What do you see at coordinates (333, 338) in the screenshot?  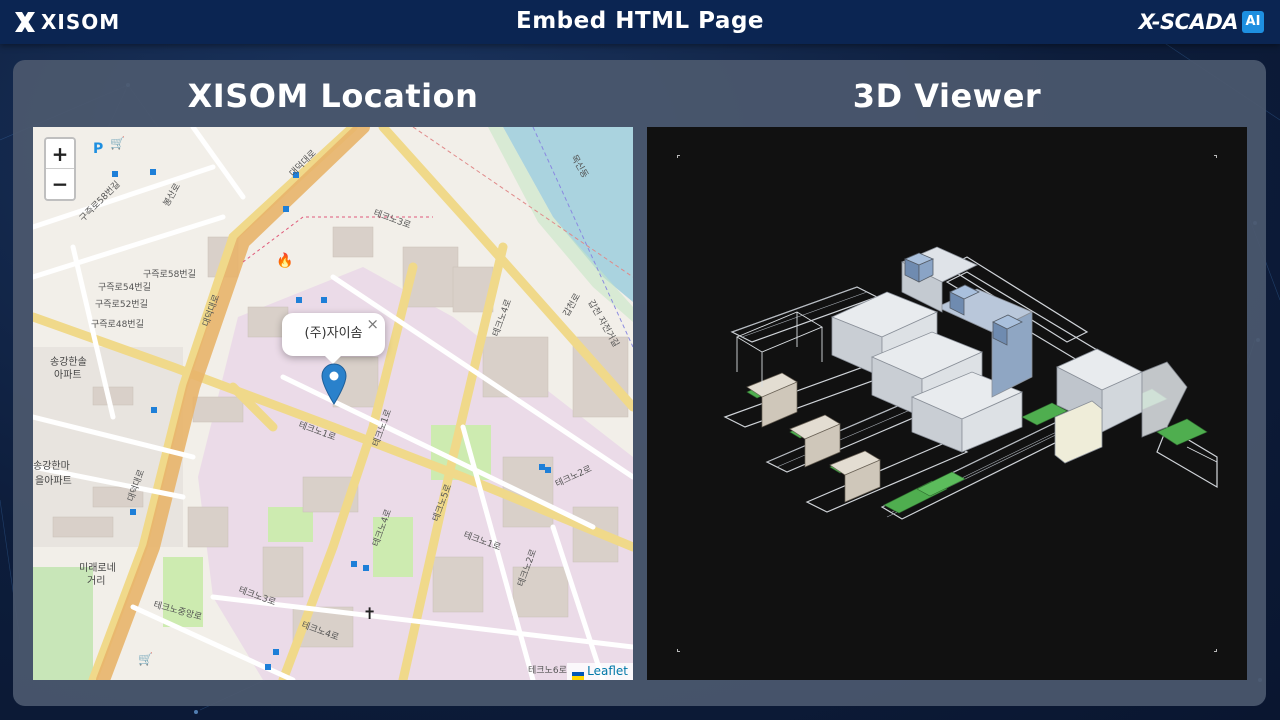 I see `location-popup: (주)자이솜 ×` at bounding box center [333, 338].